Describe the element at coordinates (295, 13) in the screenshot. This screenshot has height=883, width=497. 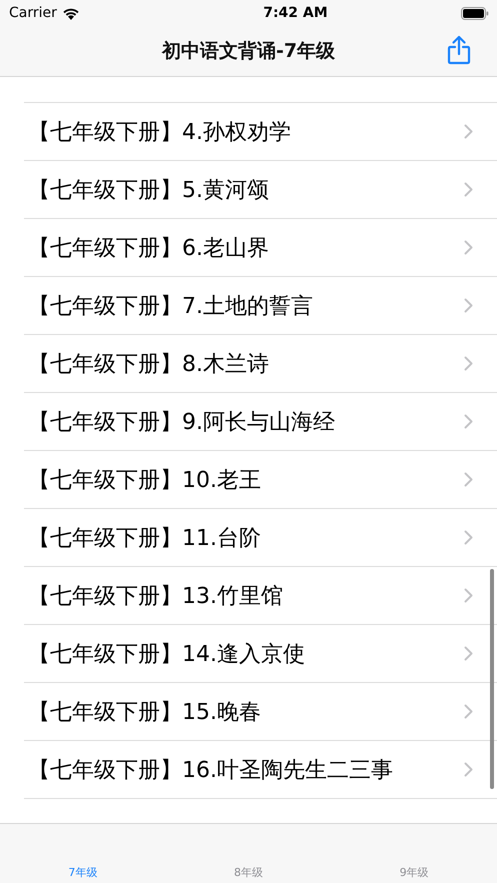
I see `clock-time: 7:42 AM` at that location.